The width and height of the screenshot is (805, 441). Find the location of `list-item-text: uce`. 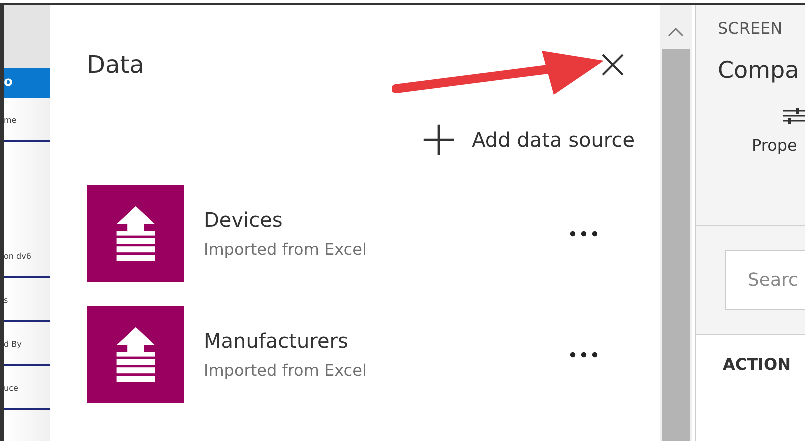

list-item-text: uce is located at coordinates (12, 389).